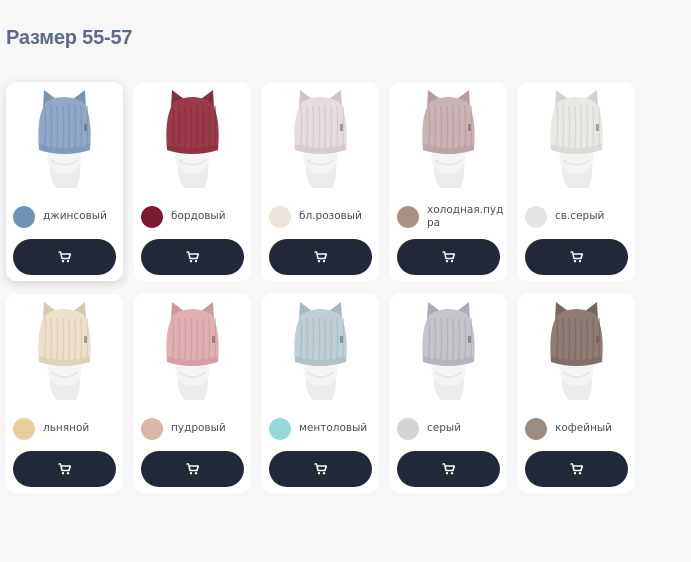  I want to click on color-name: льняной, so click(66, 428).